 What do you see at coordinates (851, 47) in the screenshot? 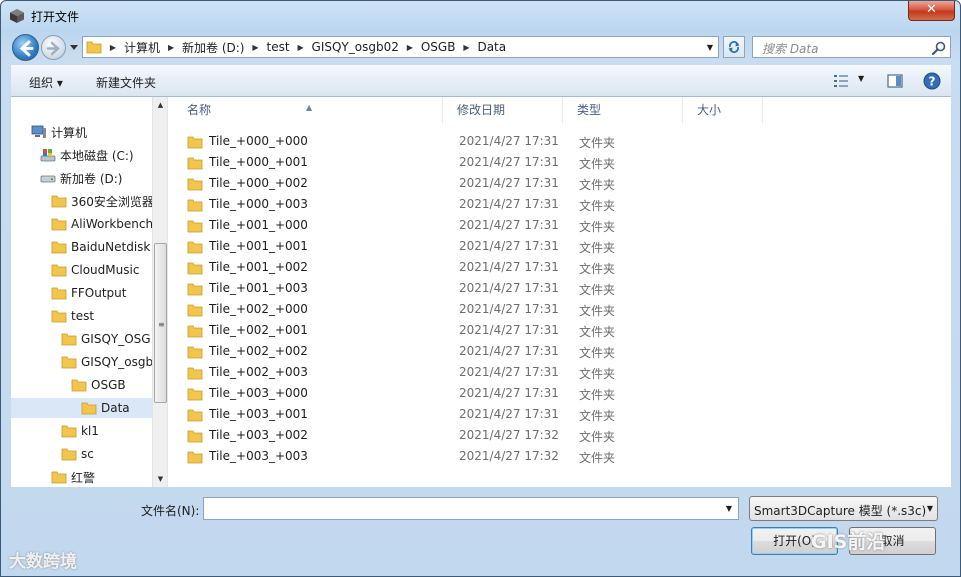
I see `search-box: 搜索 Data` at bounding box center [851, 47].